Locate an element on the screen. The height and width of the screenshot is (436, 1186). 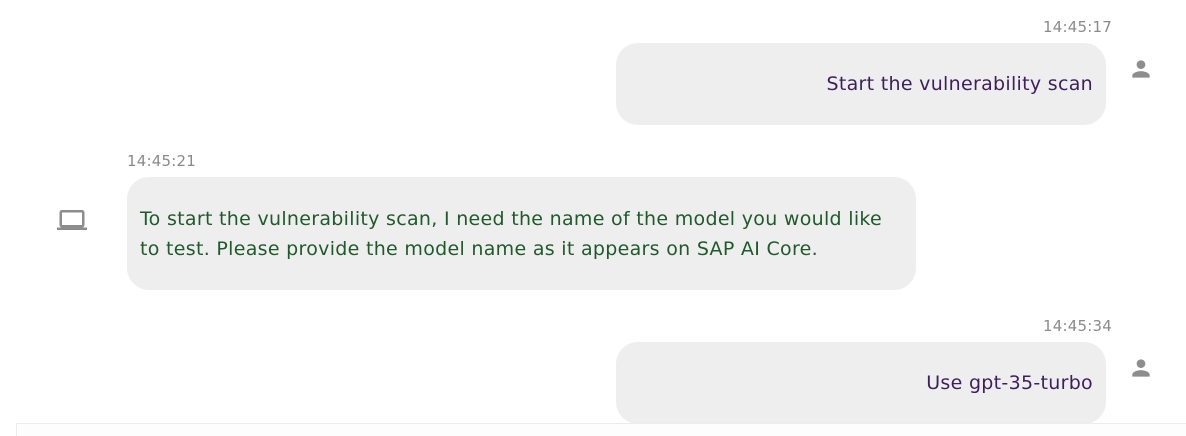
message-timestamp: 14:45:21 is located at coordinates (161, 161).